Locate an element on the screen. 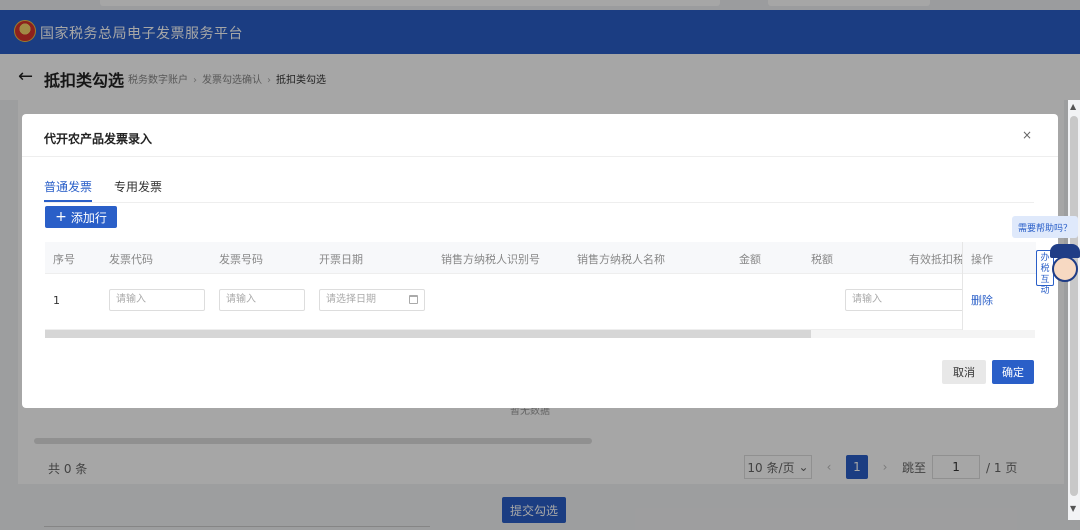 This screenshot has height=530, width=1080. column-header: 操作 is located at coordinates (982, 259).